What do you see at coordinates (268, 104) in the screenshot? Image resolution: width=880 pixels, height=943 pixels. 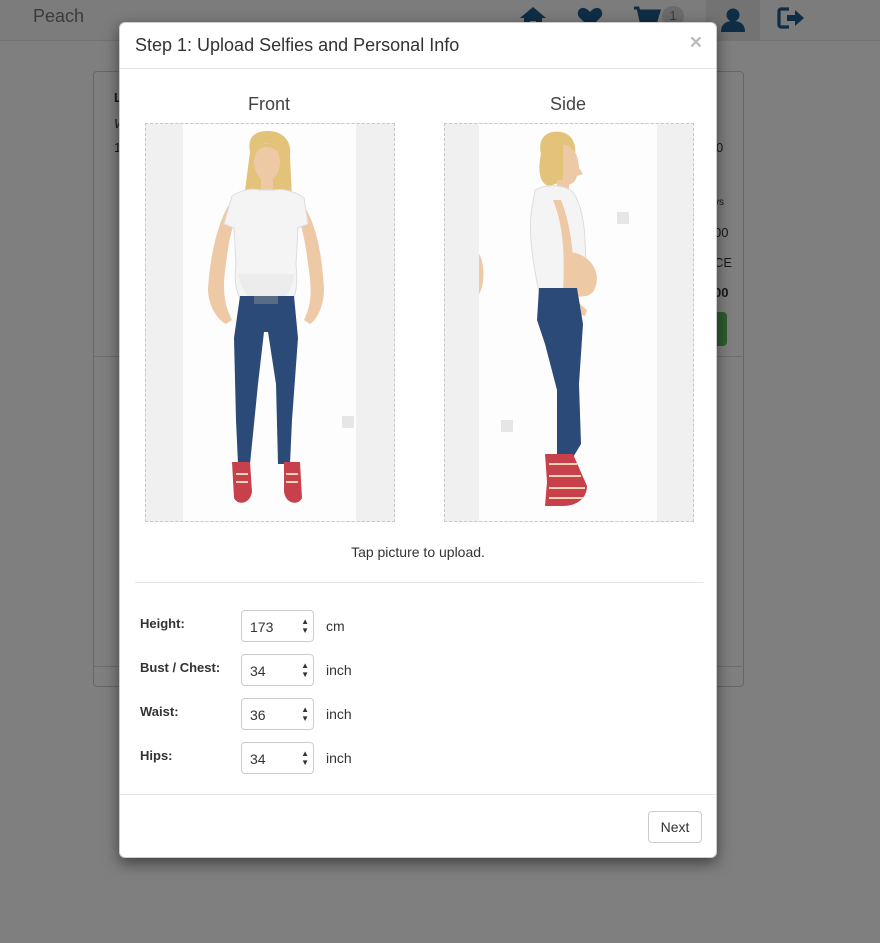 I see `front-label: Front` at bounding box center [268, 104].